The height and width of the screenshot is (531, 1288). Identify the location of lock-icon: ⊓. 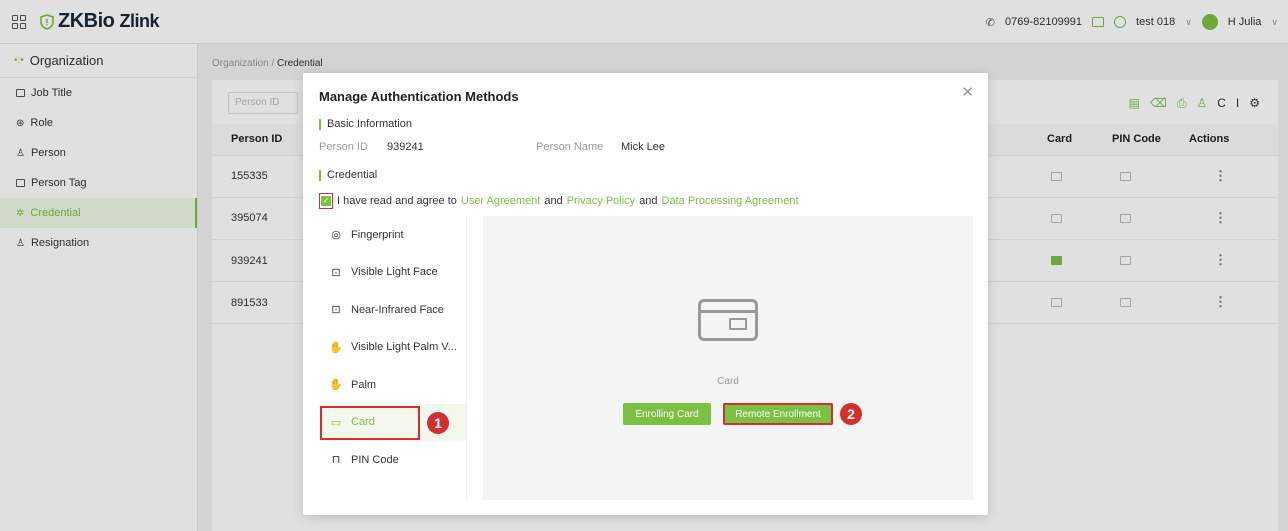
(336, 460).